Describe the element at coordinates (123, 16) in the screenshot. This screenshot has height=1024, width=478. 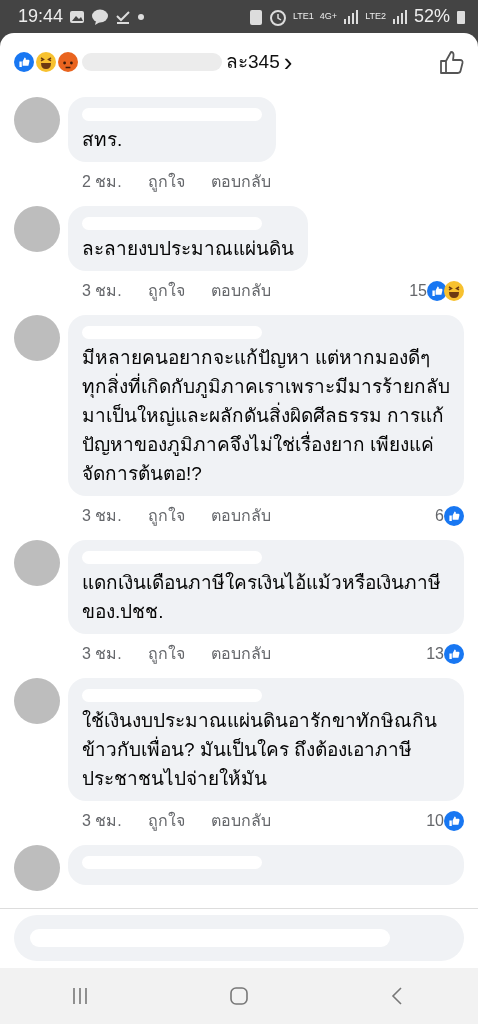
I see `check-icon` at that location.